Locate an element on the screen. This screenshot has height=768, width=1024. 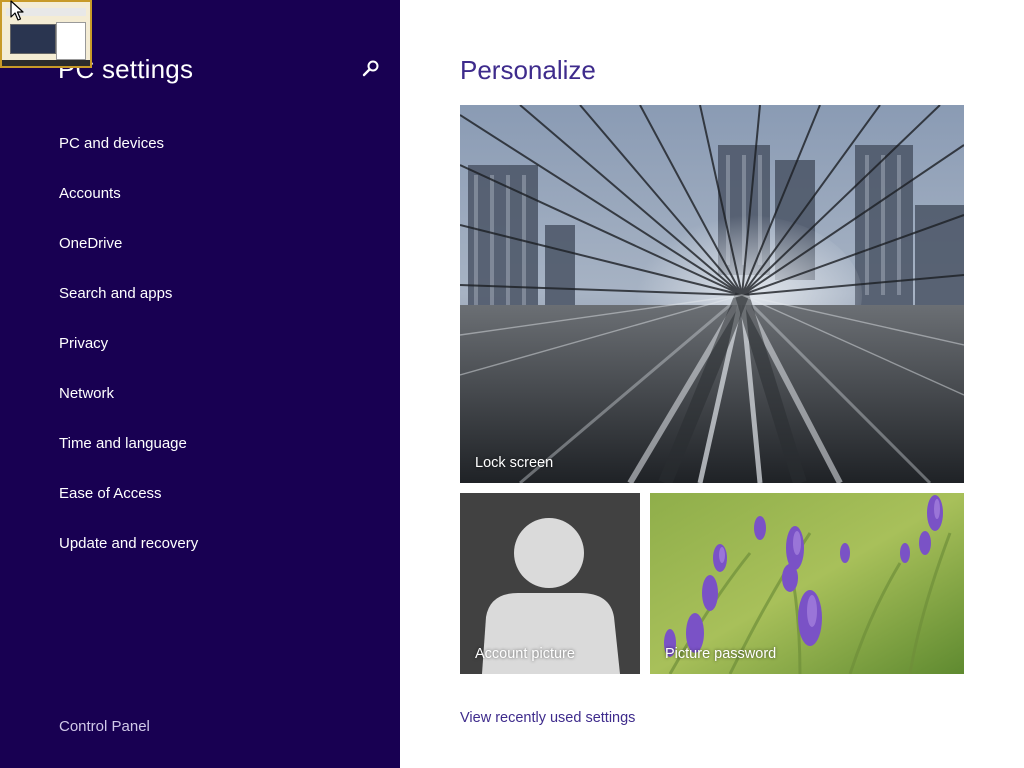
search-icon is located at coordinates (370, 68).